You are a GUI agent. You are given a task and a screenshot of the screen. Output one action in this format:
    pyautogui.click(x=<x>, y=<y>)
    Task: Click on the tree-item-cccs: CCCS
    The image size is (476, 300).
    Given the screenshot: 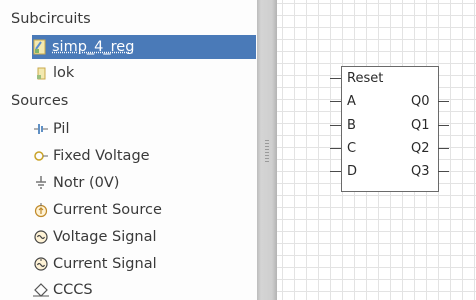 What is the action you would take?
    pyautogui.click(x=63, y=289)
    